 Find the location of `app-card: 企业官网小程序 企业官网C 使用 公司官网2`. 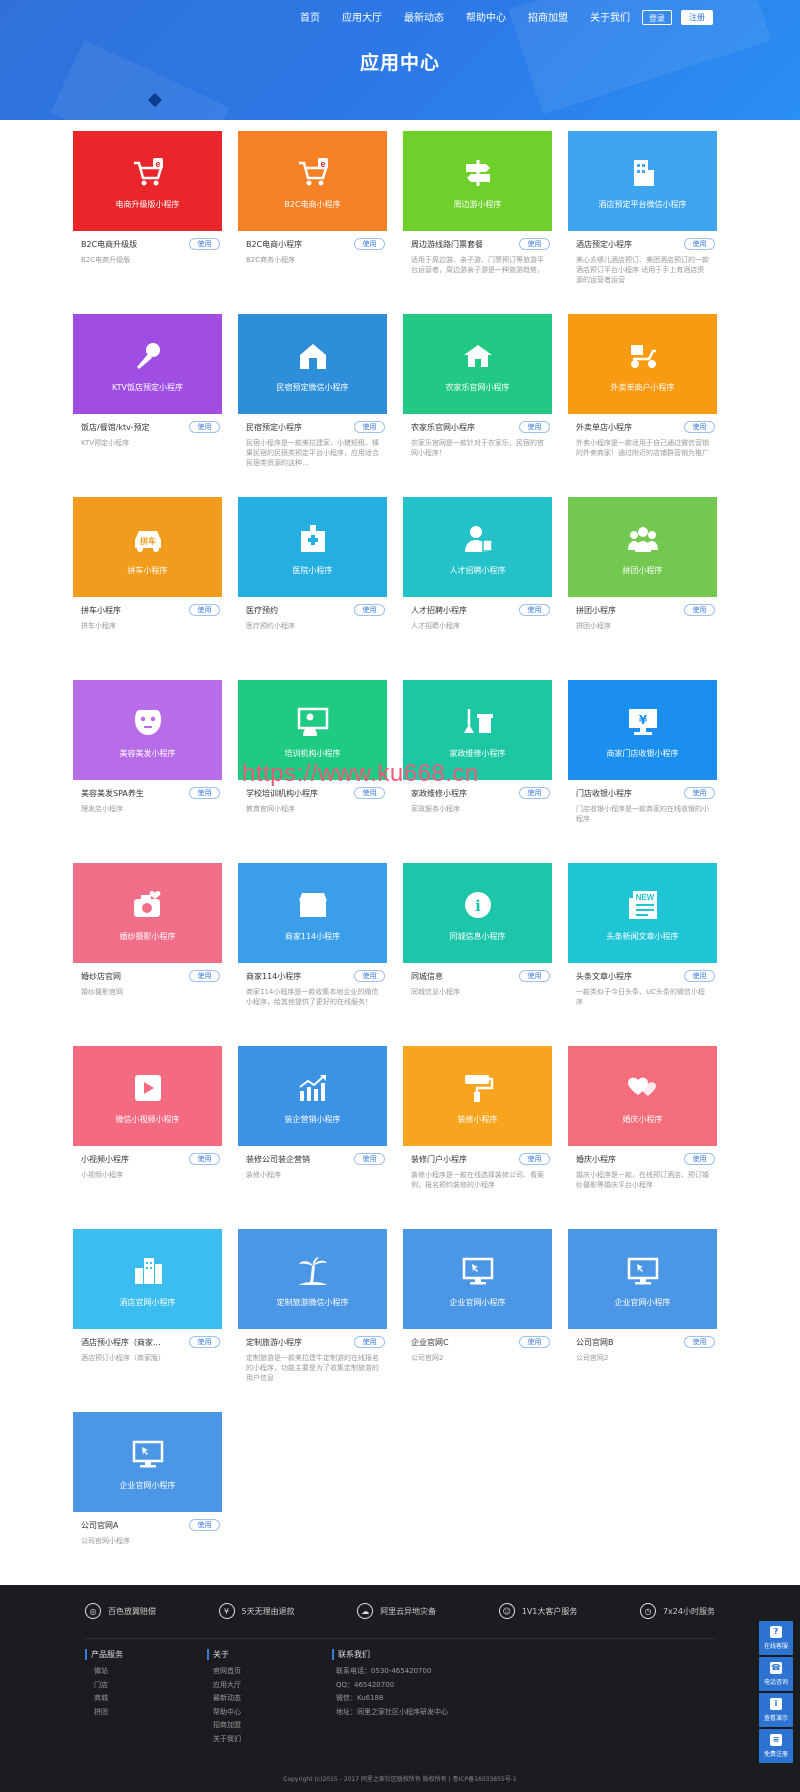

app-card: 企业官网小程序 企业官网C 使用 公司官网2 is located at coordinates (477, 1302).